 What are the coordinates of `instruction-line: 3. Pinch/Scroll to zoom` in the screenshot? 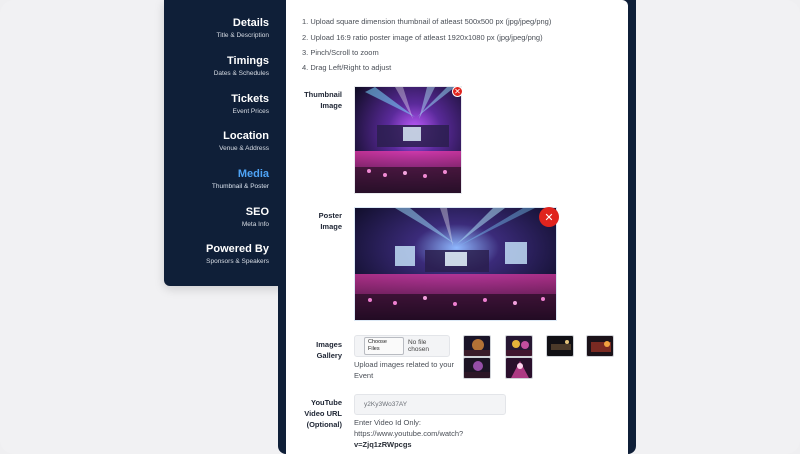 It's located at (340, 52).